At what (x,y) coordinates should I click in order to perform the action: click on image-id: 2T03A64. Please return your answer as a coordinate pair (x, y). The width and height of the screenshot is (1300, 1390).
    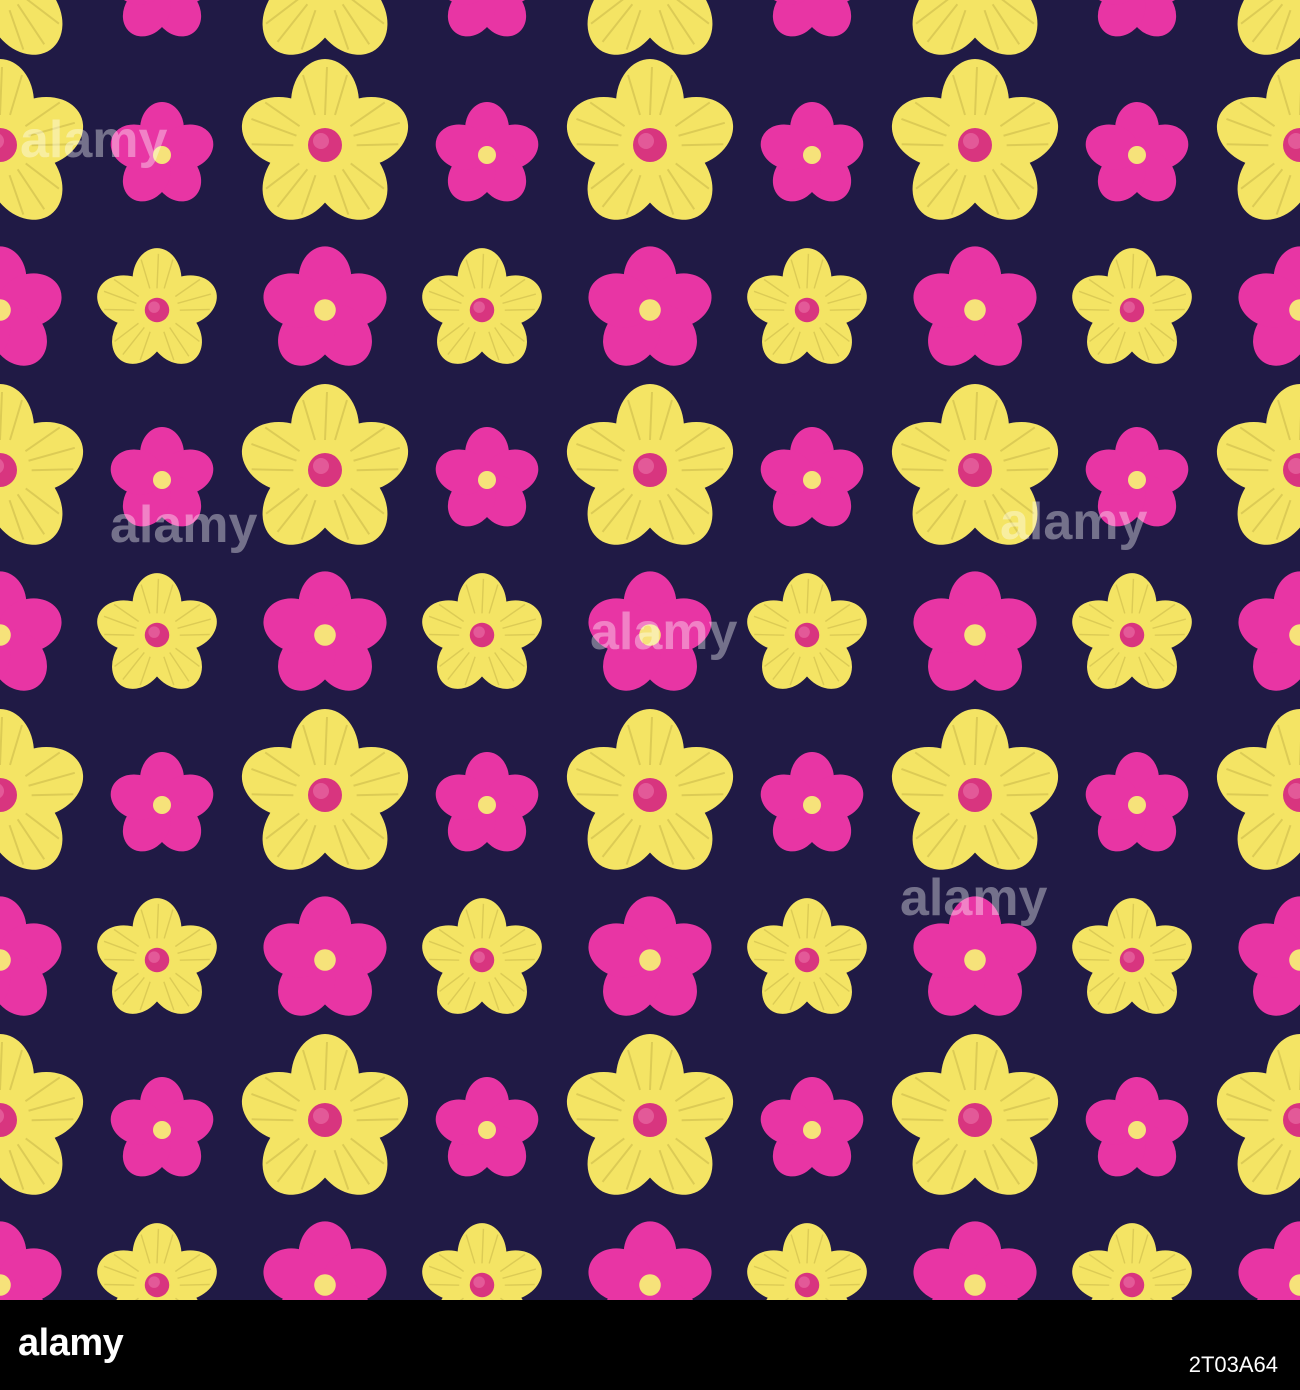
    Looking at the image, I should click on (1233, 1364).